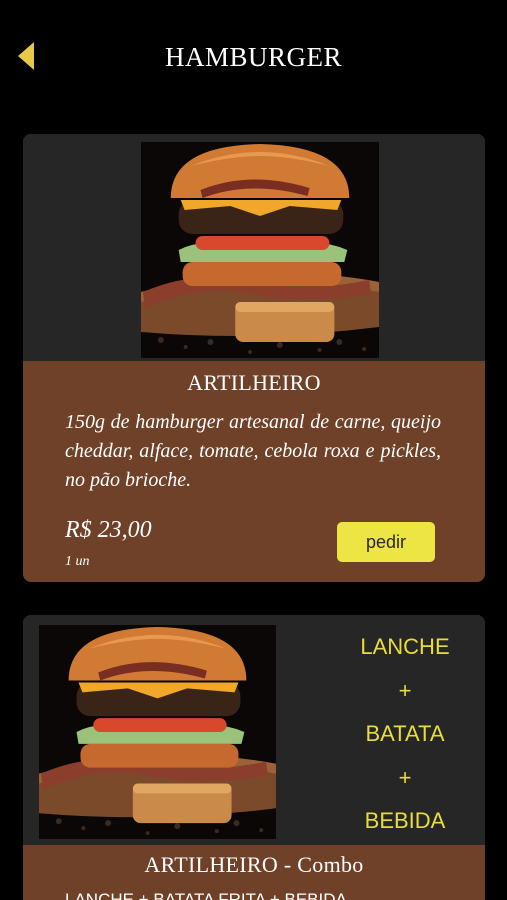  What do you see at coordinates (386, 542) in the screenshot?
I see `order-button: pedir` at bounding box center [386, 542].